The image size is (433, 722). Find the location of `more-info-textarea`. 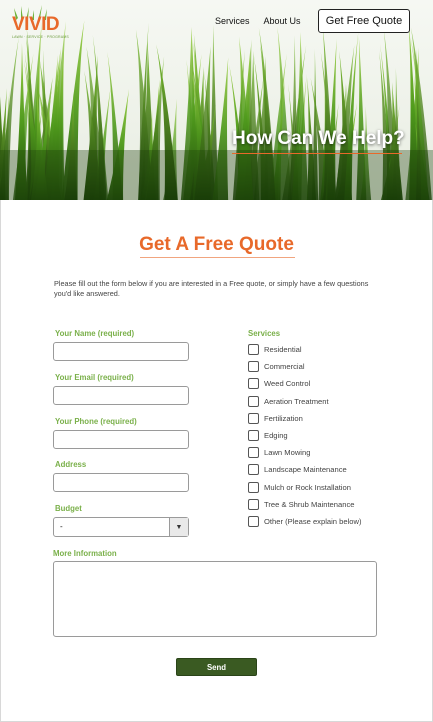

more-info-textarea is located at coordinates (215, 599).